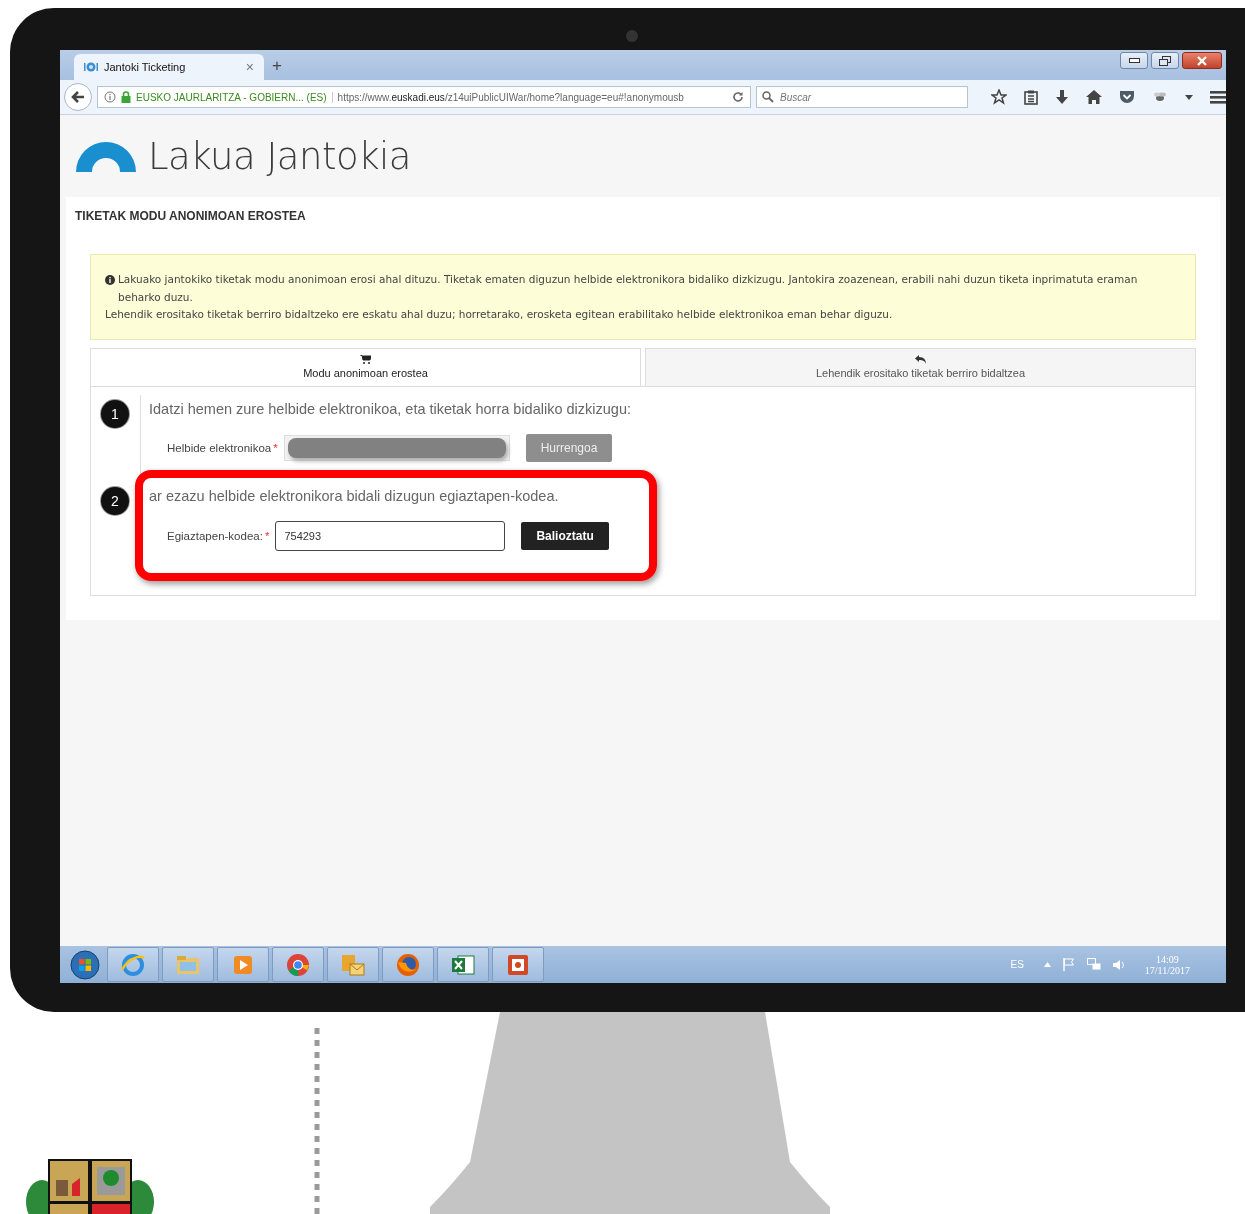 The height and width of the screenshot is (1214, 1245). Describe the element at coordinates (920, 366) in the screenshot. I see `page-tab: Lehendik erositako tiketak berriro bidaltzea` at that location.